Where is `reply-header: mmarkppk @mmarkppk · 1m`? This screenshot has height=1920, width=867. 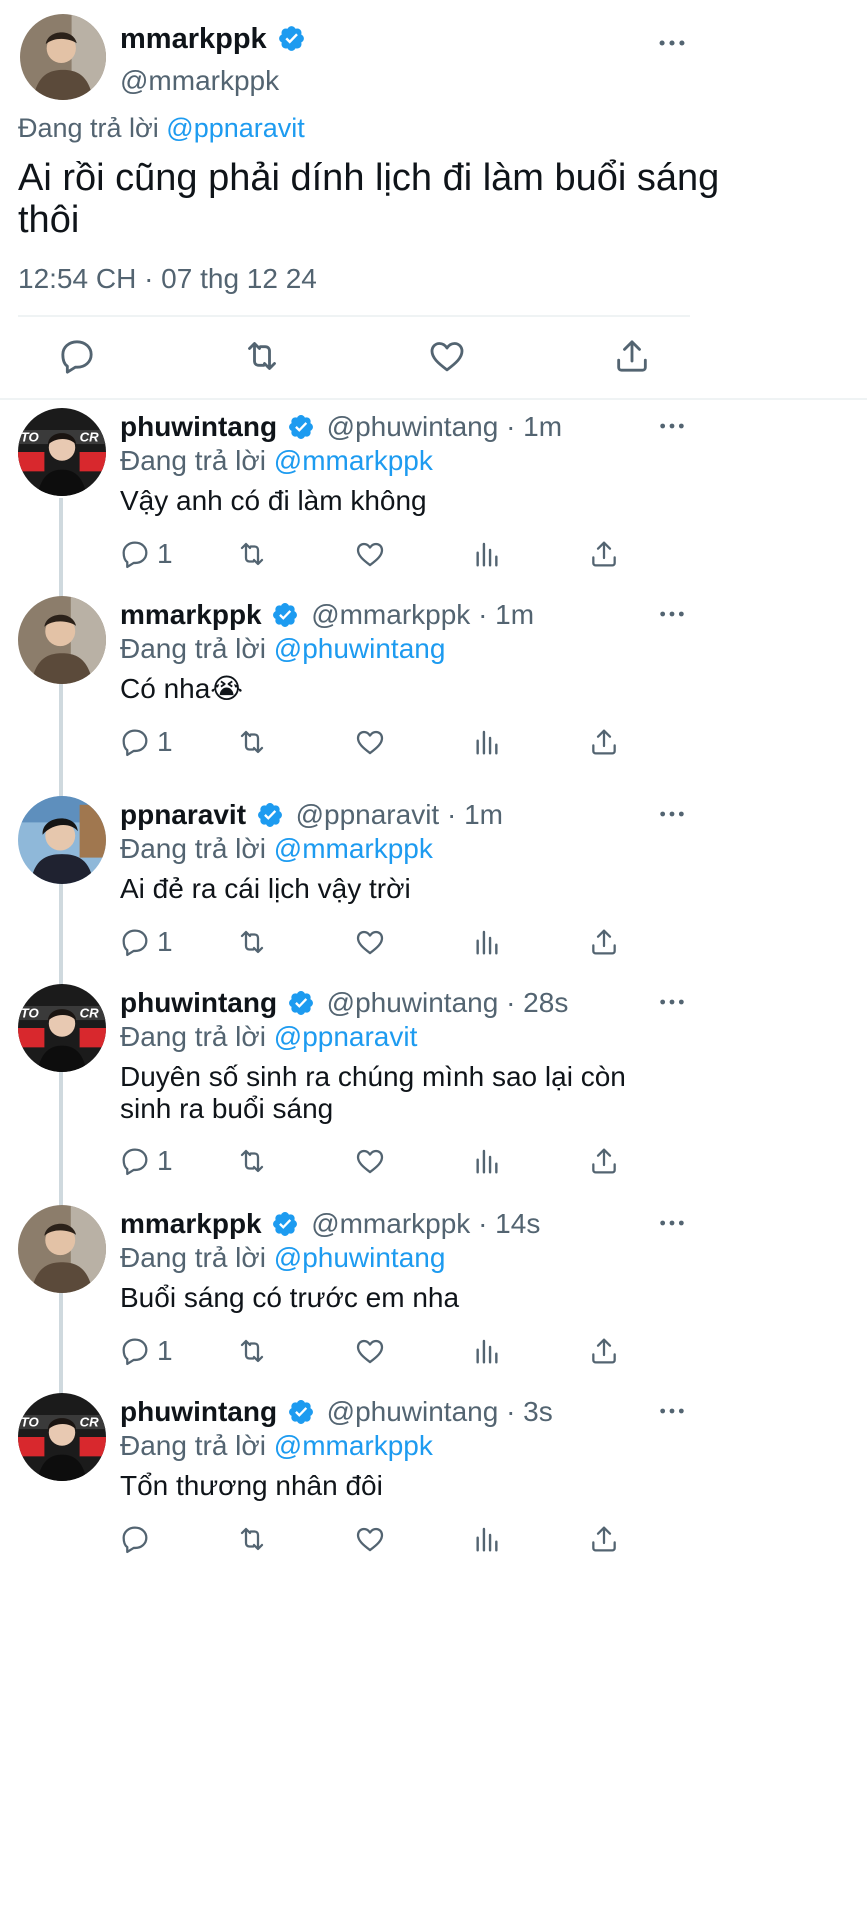
reply-header: mmarkppk @mmarkppk · 1m is located at coordinates (327, 615).